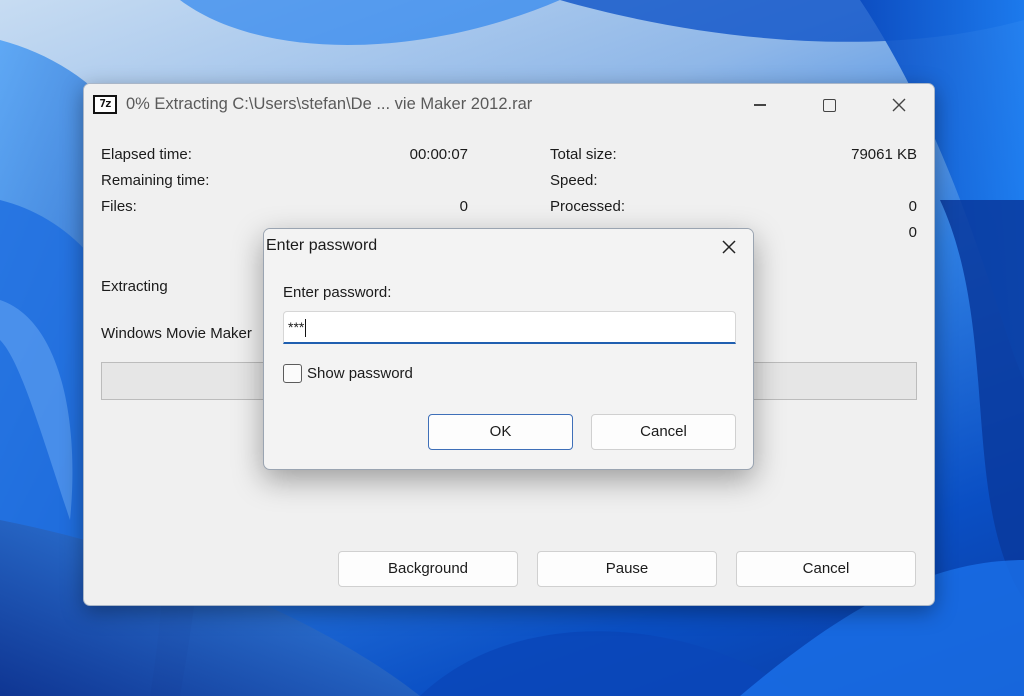 The width and height of the screenshot is (1024, 696). What do you see at coordinates (574, 180) in the screenshot?
I see `speed-label: Speed:` at bounding box center [574, 180].